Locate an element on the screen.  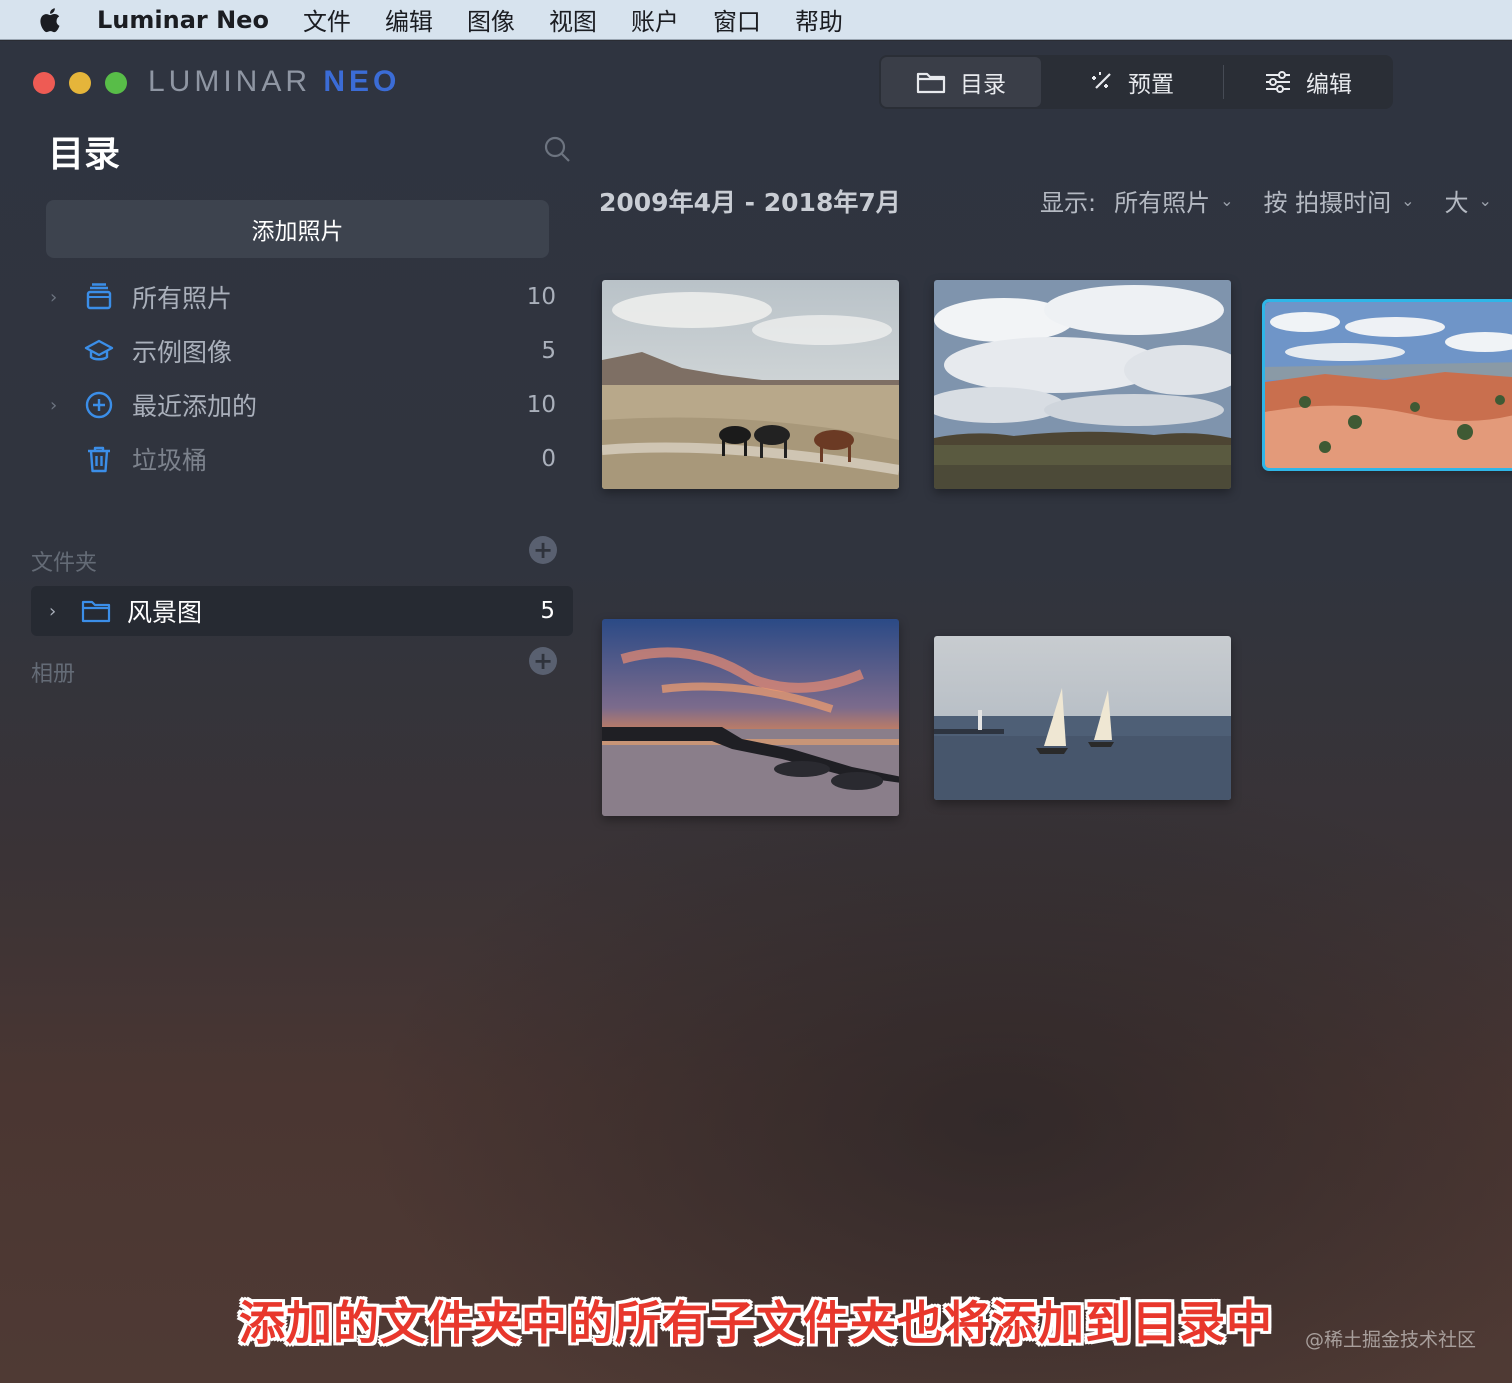
albums-section-label: 相册 is located at coordinates (53, 674).